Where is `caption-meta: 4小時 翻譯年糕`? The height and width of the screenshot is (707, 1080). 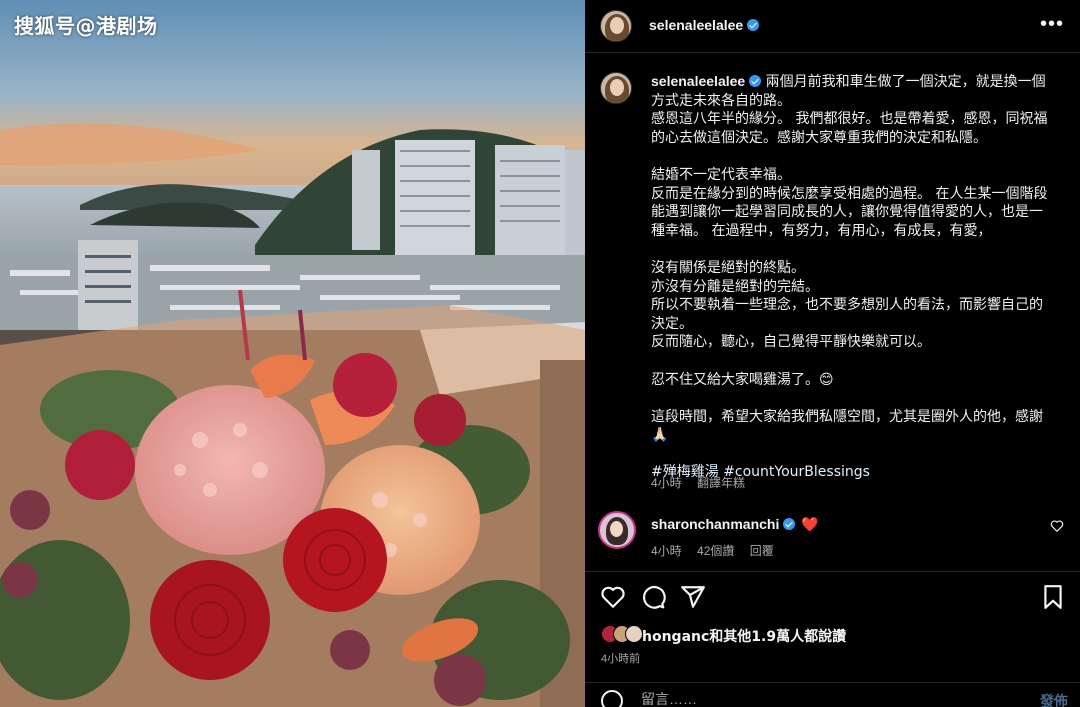 caption-meta: 4小時 翻譯年糕 is located at coordinates (704, 482).